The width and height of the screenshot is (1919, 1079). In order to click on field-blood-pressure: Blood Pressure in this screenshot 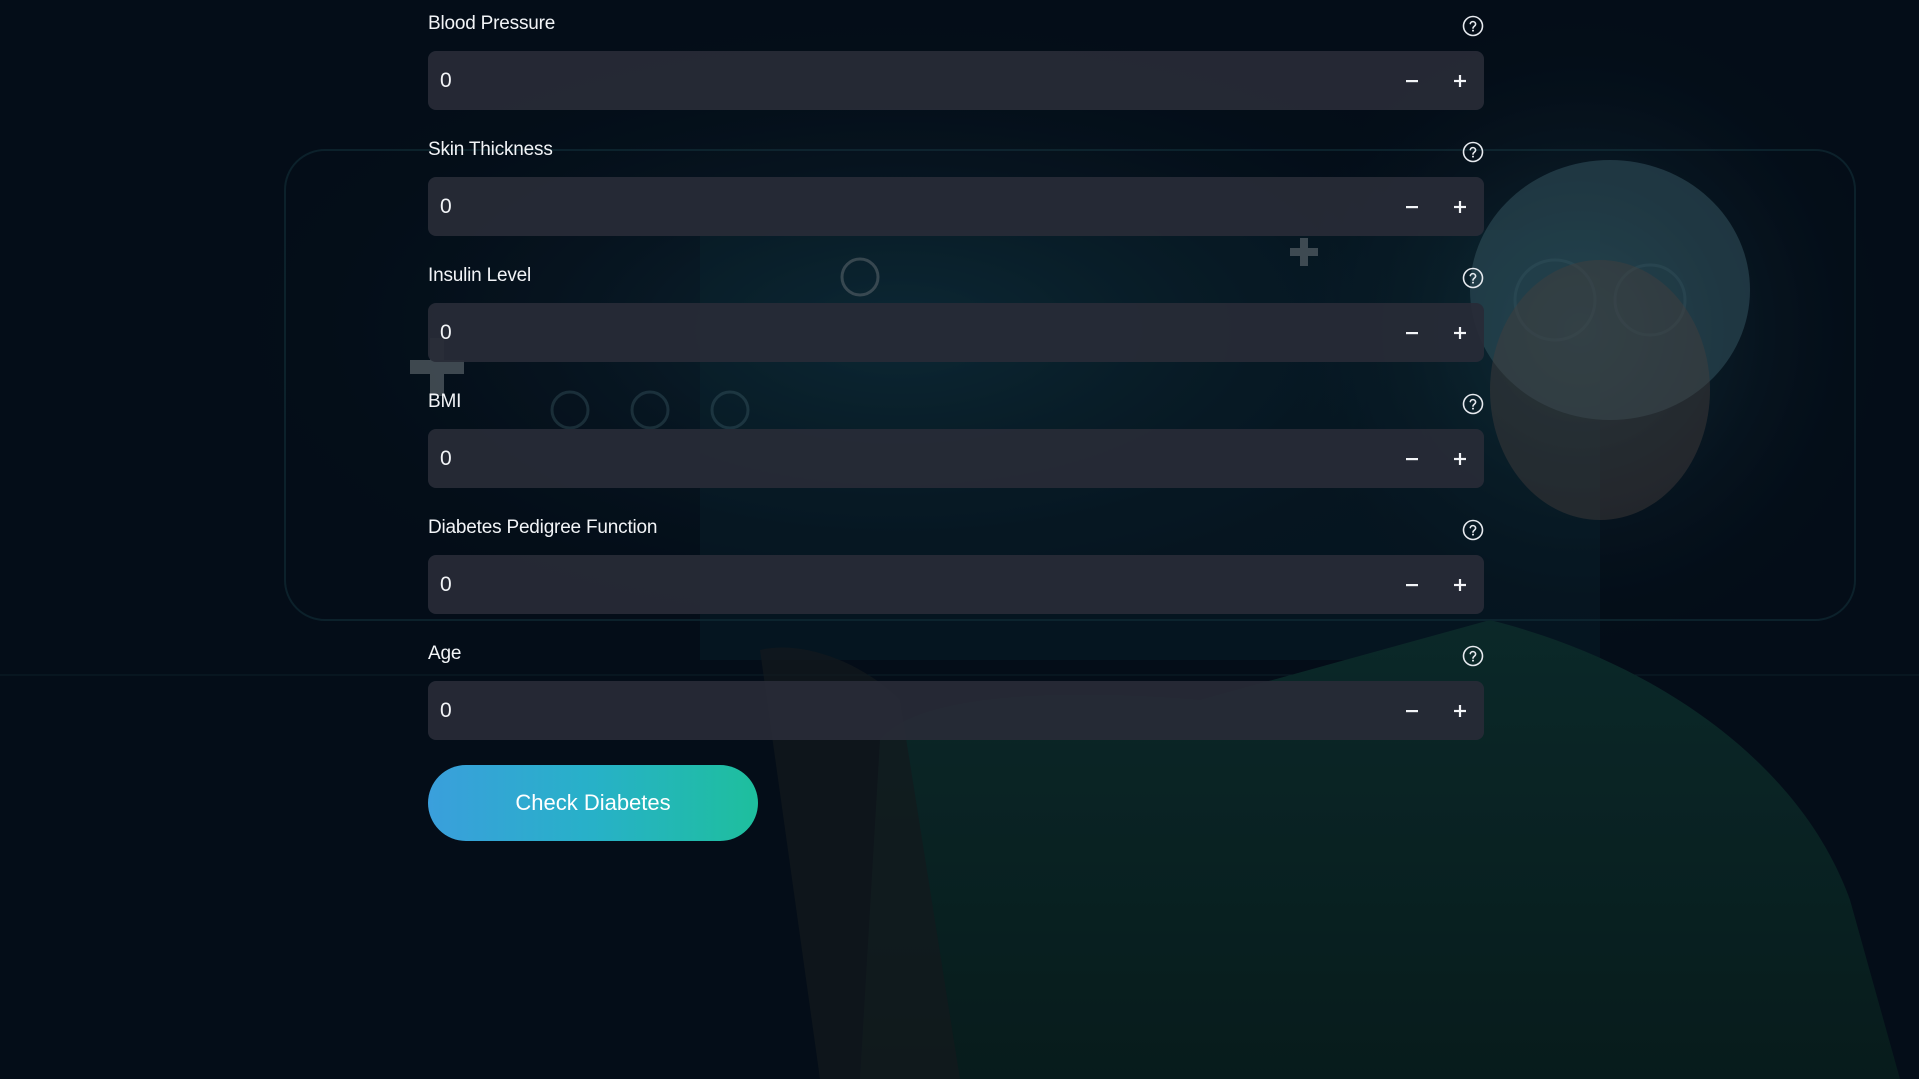, I will do `click(956, 63)`.